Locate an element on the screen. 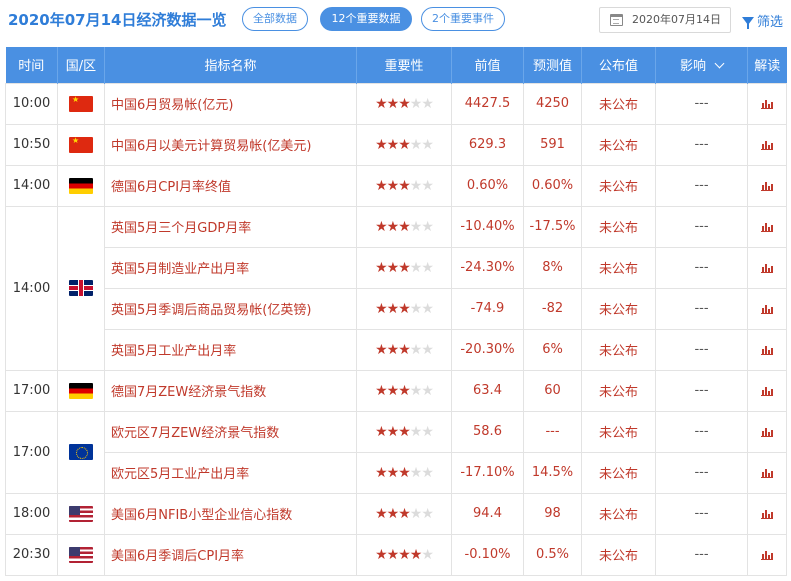 The width and height of the screenshot is (791, 581). indicator-name: 英国5月工业产出月率 is located at coordinates (230, 349).